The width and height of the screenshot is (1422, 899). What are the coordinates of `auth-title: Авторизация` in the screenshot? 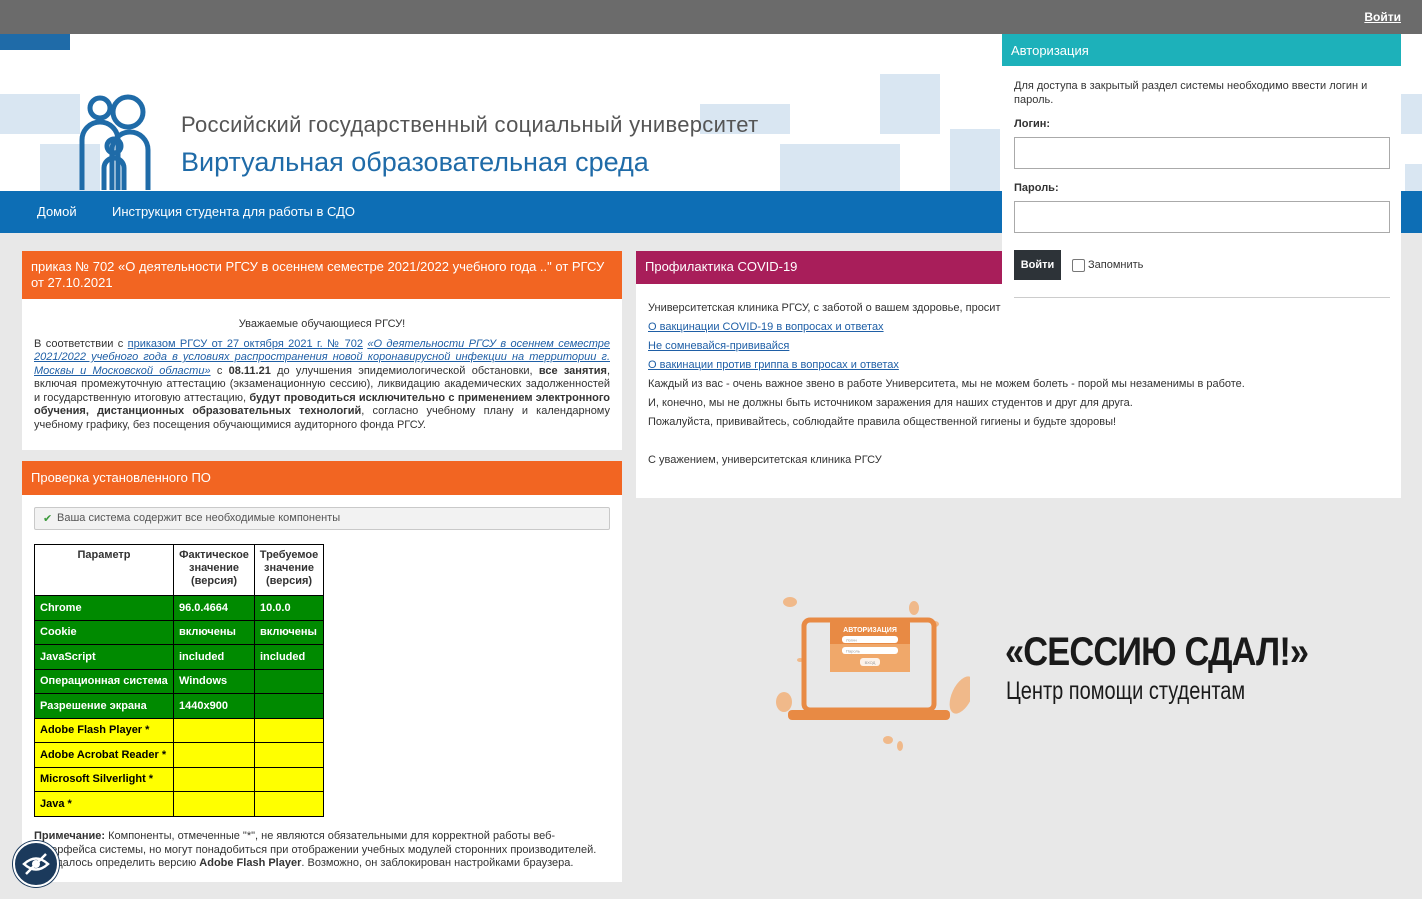 It's located at (1201, 50).